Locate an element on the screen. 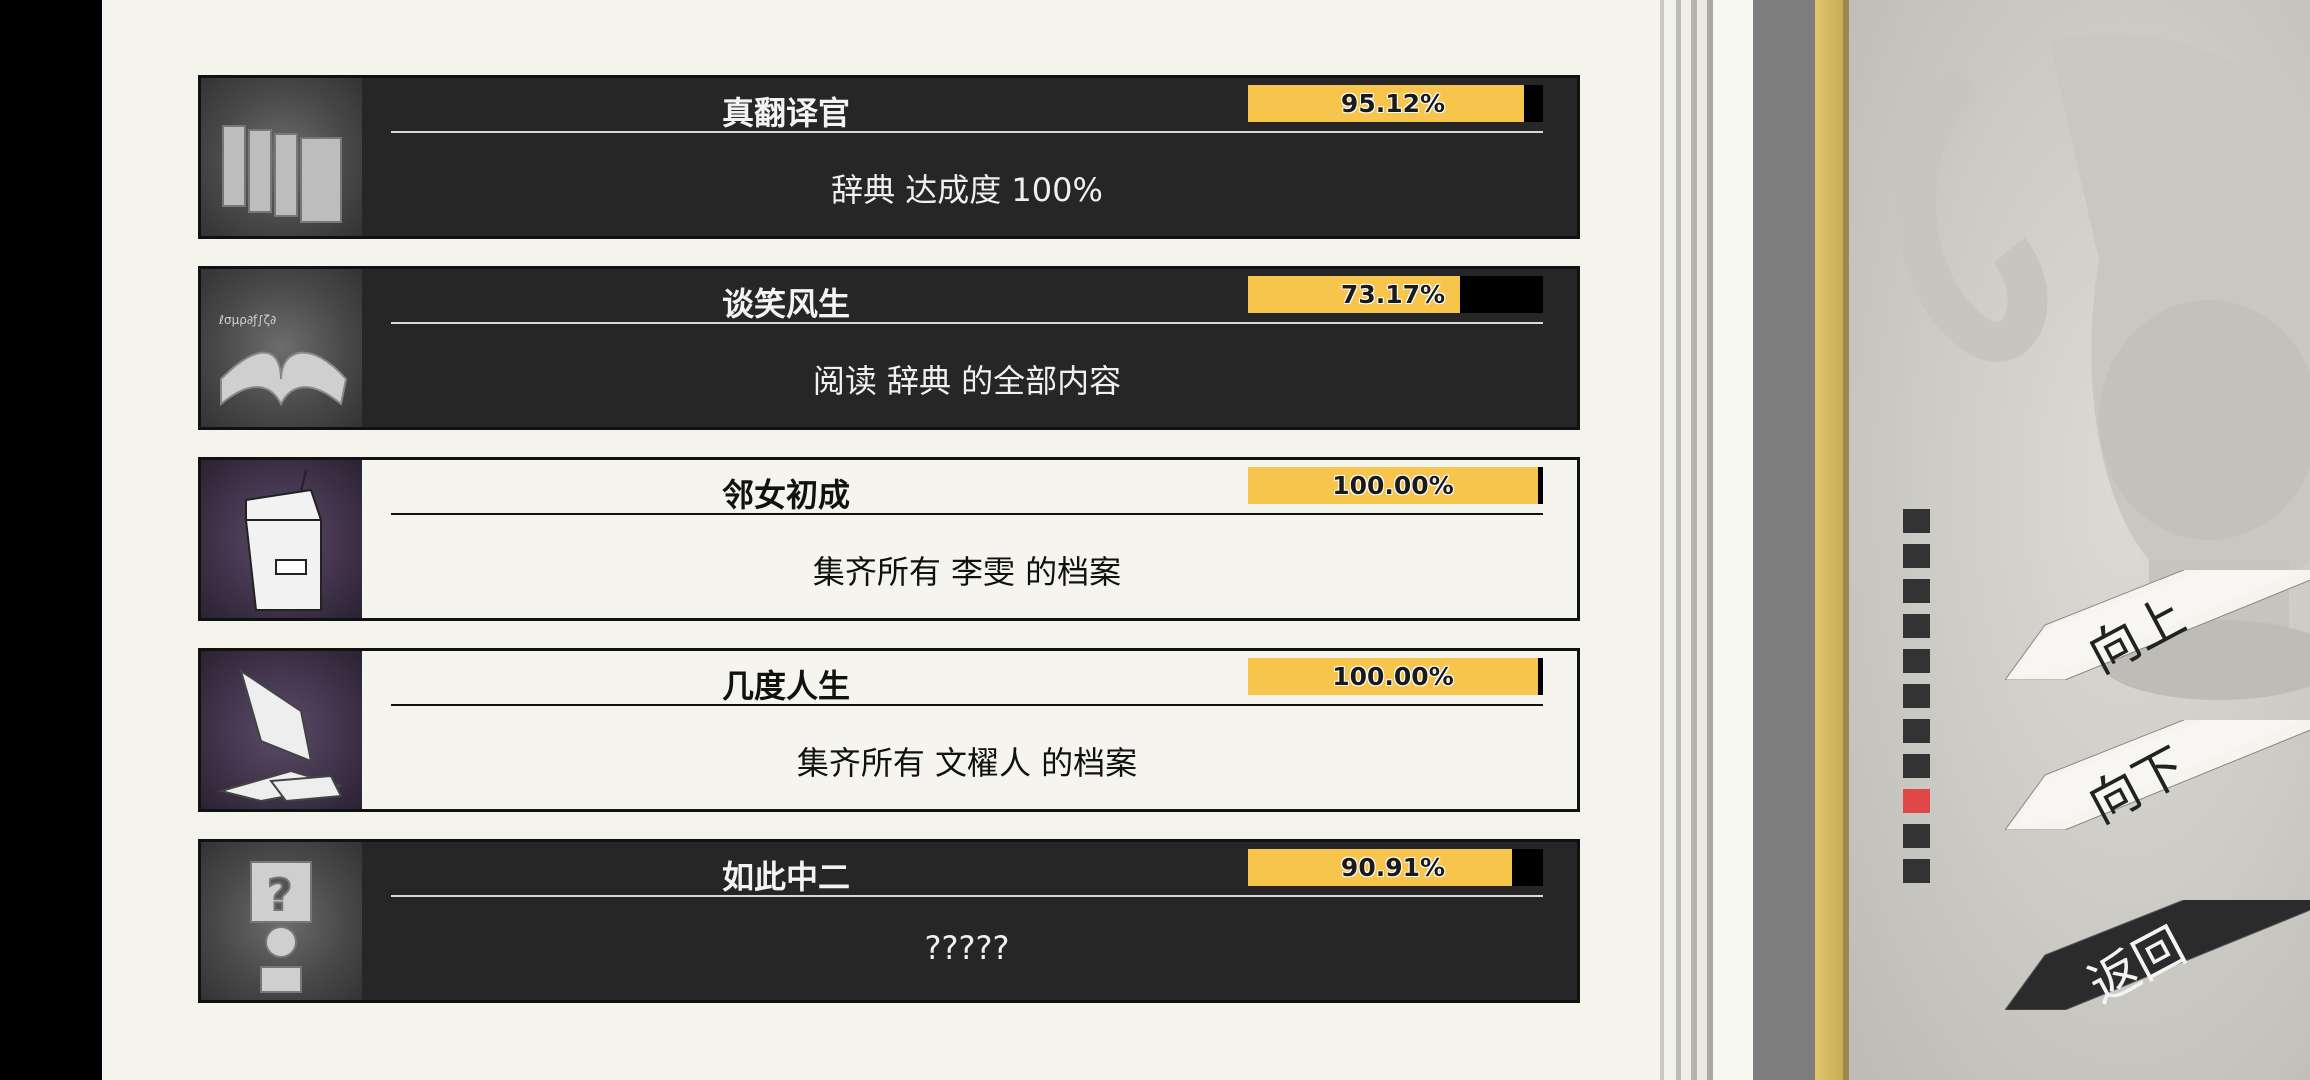 This screenshot has width=2310, height=1080. page-dot-active is located at coordinates (1916, 801).